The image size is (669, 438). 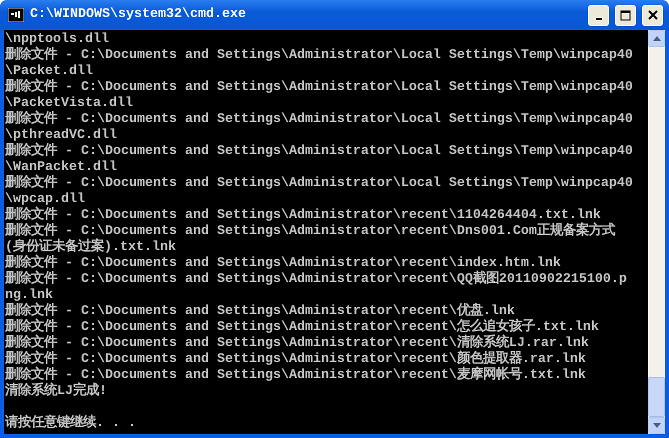 I want to click on console-line: 清除系统LJ完成!, so click(x=56, y=392).